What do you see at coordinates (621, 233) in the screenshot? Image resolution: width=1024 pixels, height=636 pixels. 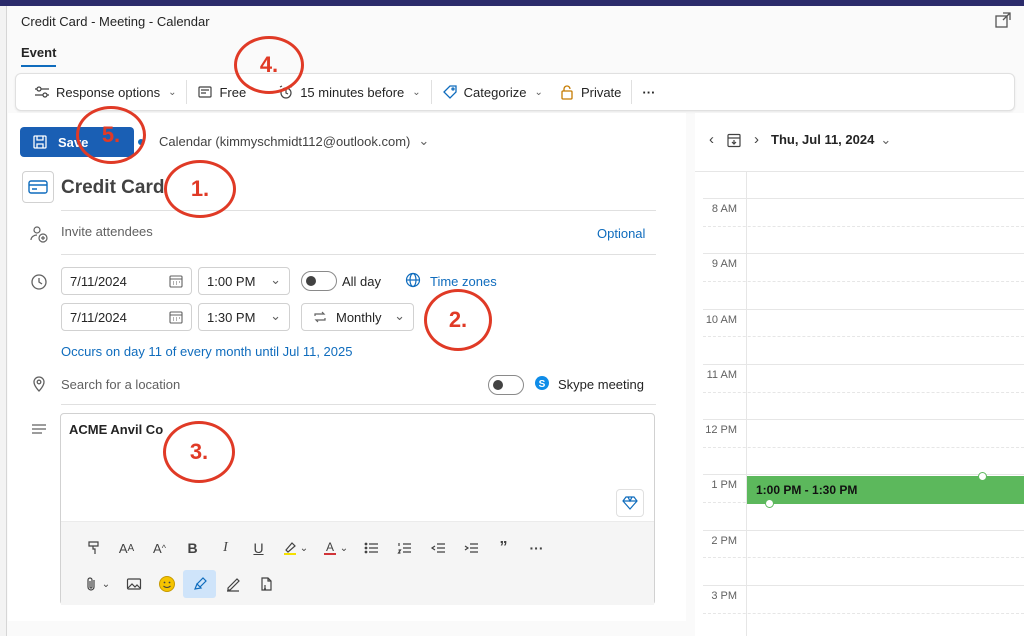 I see `optional-link: Optional` at bounding box center [621, 233].